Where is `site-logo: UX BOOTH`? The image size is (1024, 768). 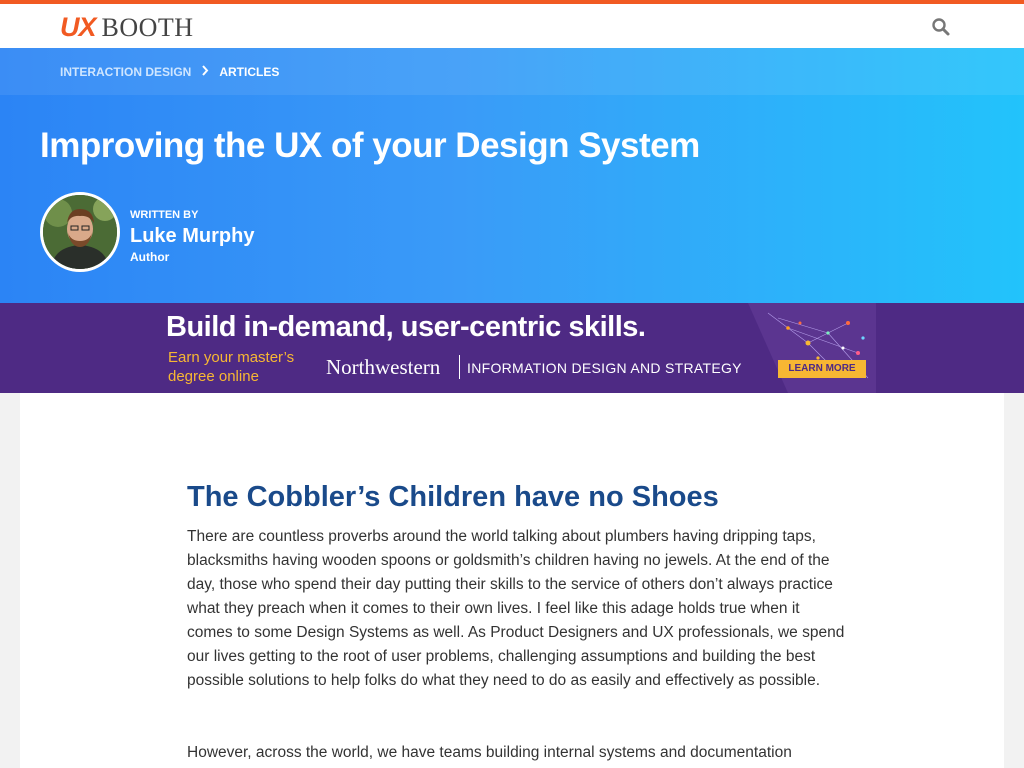
site-logo: UX BOOTH is located at coordinates (127, 27).